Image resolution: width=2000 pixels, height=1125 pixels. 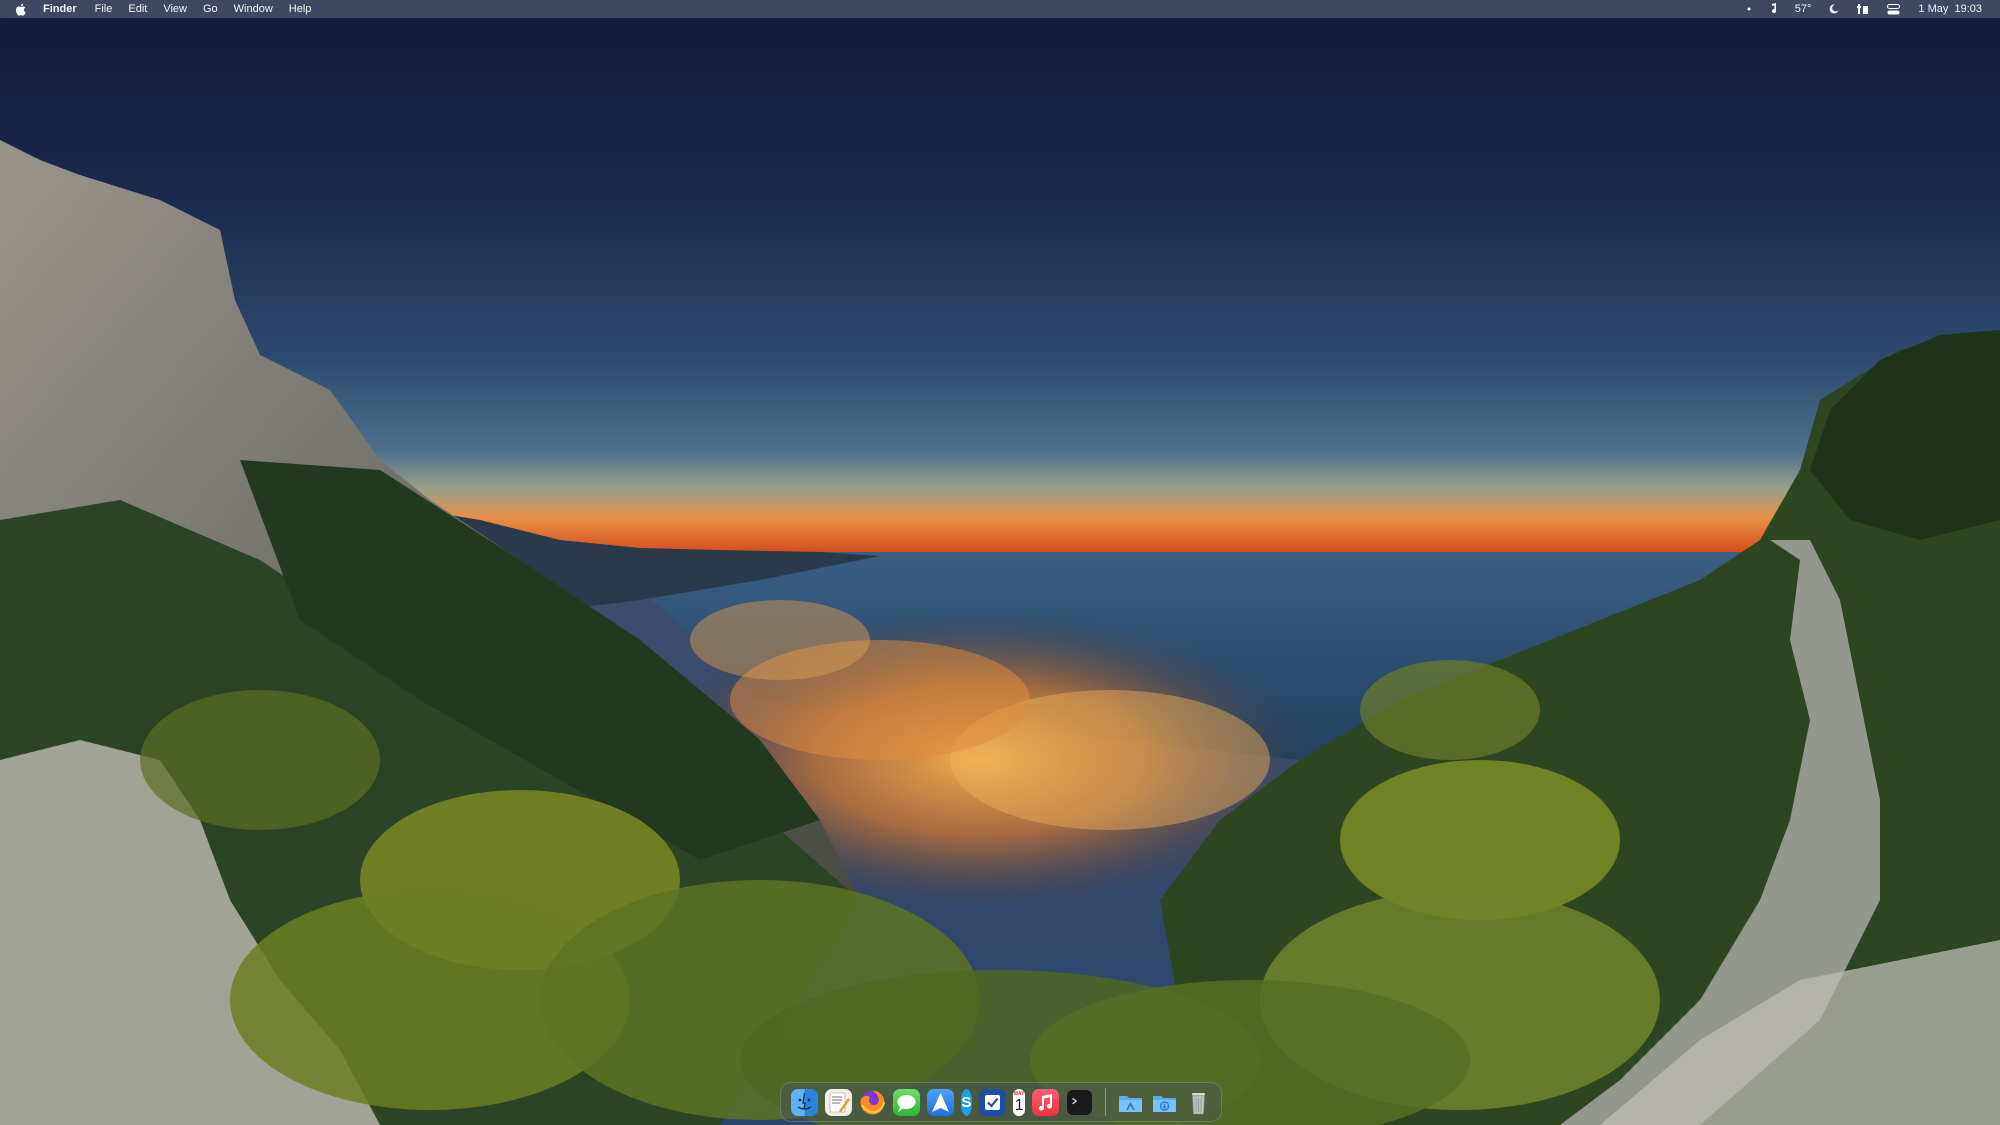 I want to click on firefox-icon, so click(x=872, y=1102).